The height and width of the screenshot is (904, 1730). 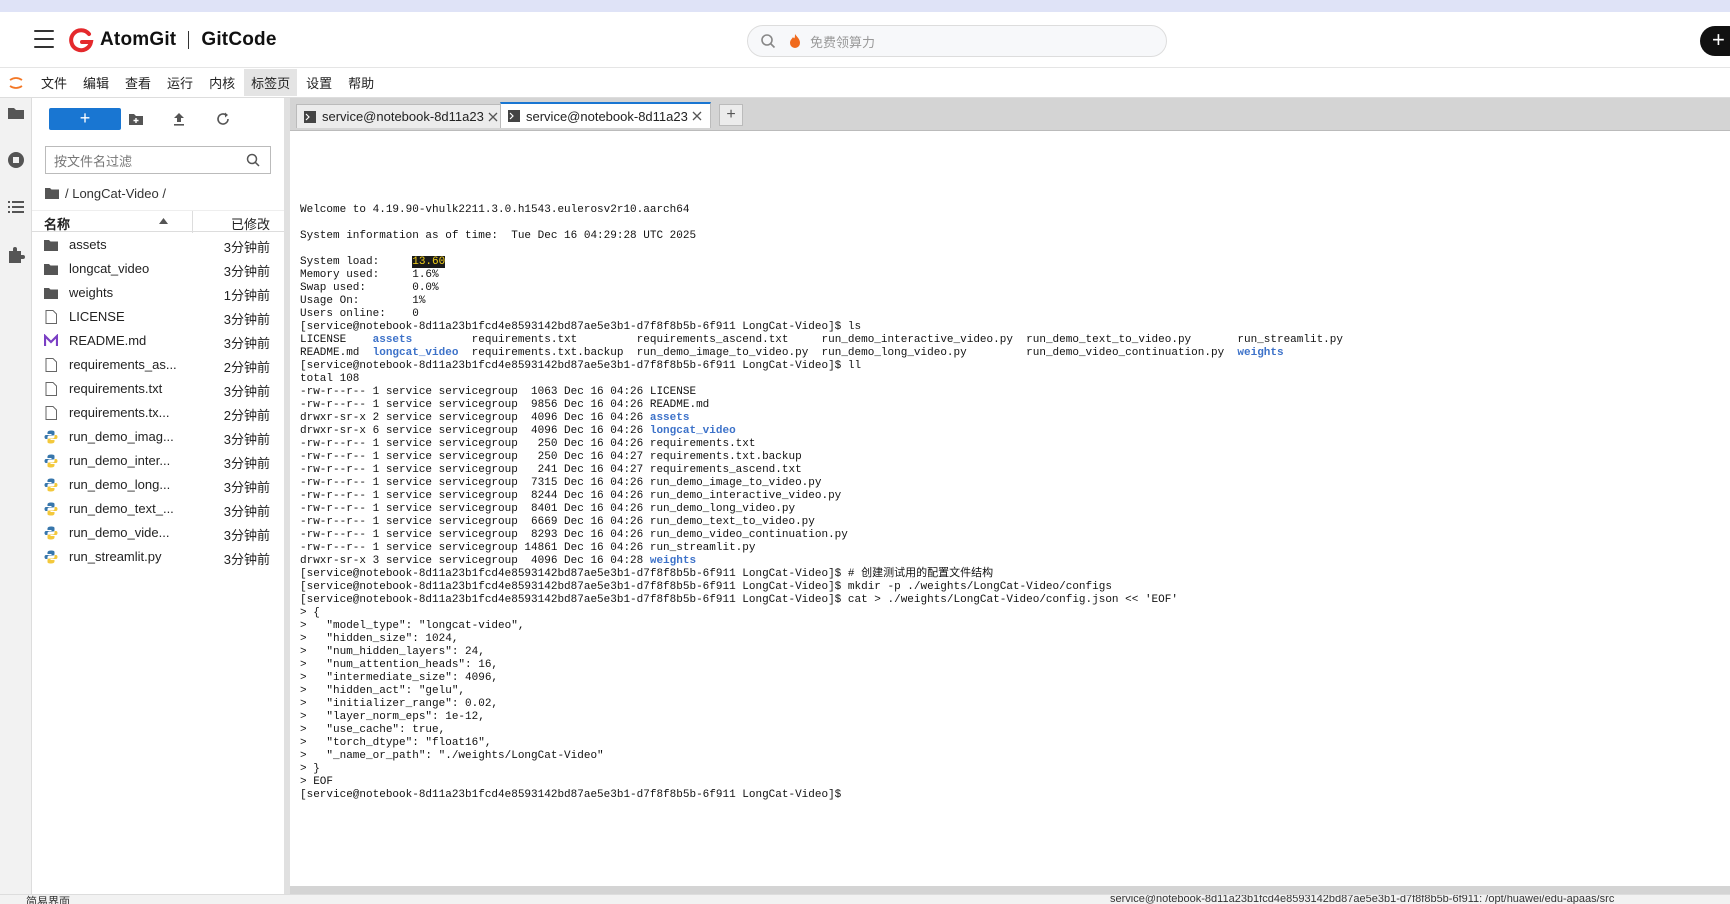 What do you see at coordinates (16, 255) in the screenshot?
I see `extensions-puzzle-icon` at bounding box center [16, 255].